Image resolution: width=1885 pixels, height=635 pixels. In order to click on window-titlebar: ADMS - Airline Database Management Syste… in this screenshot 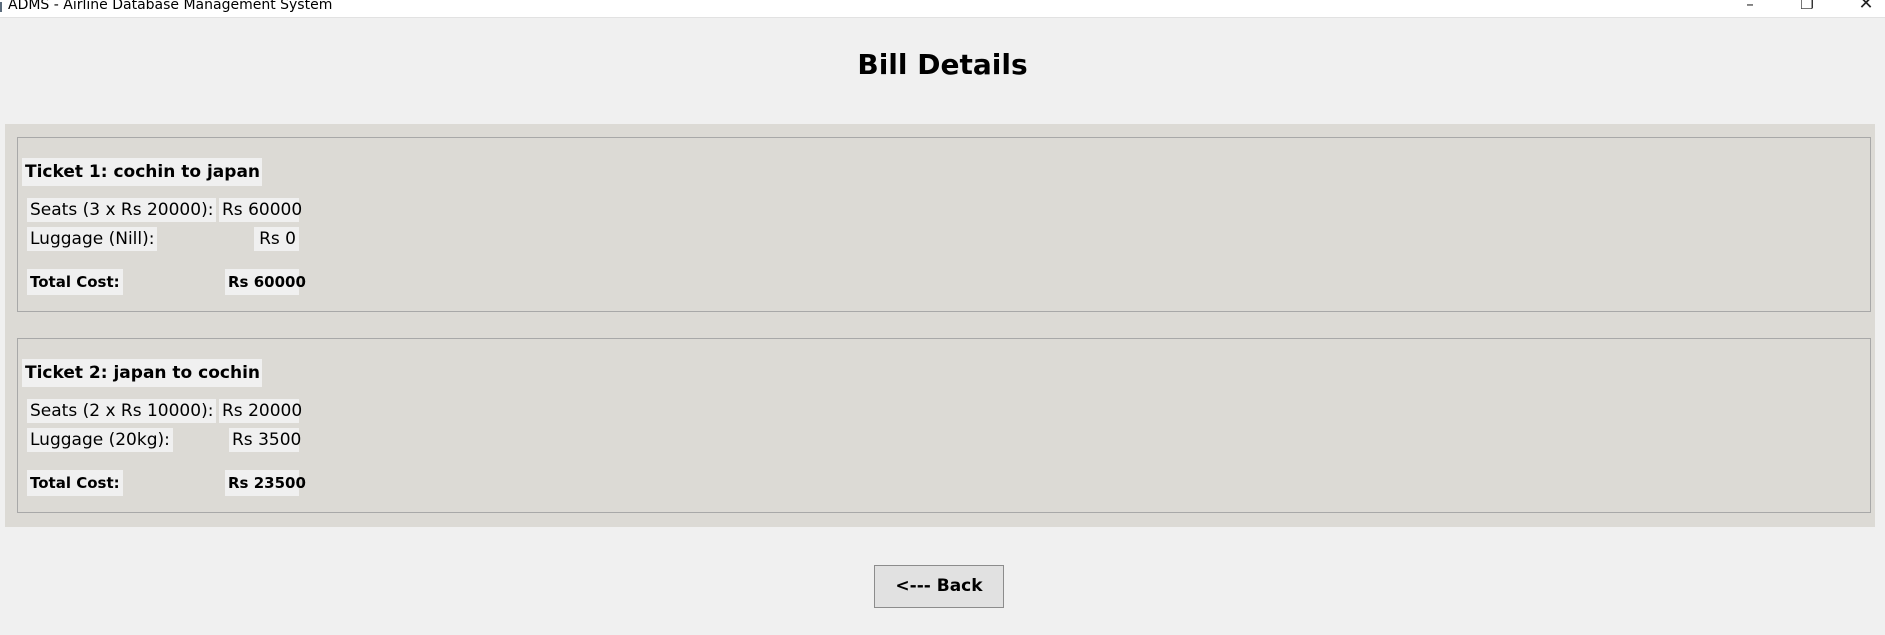, I will do `click(942, 9)`.